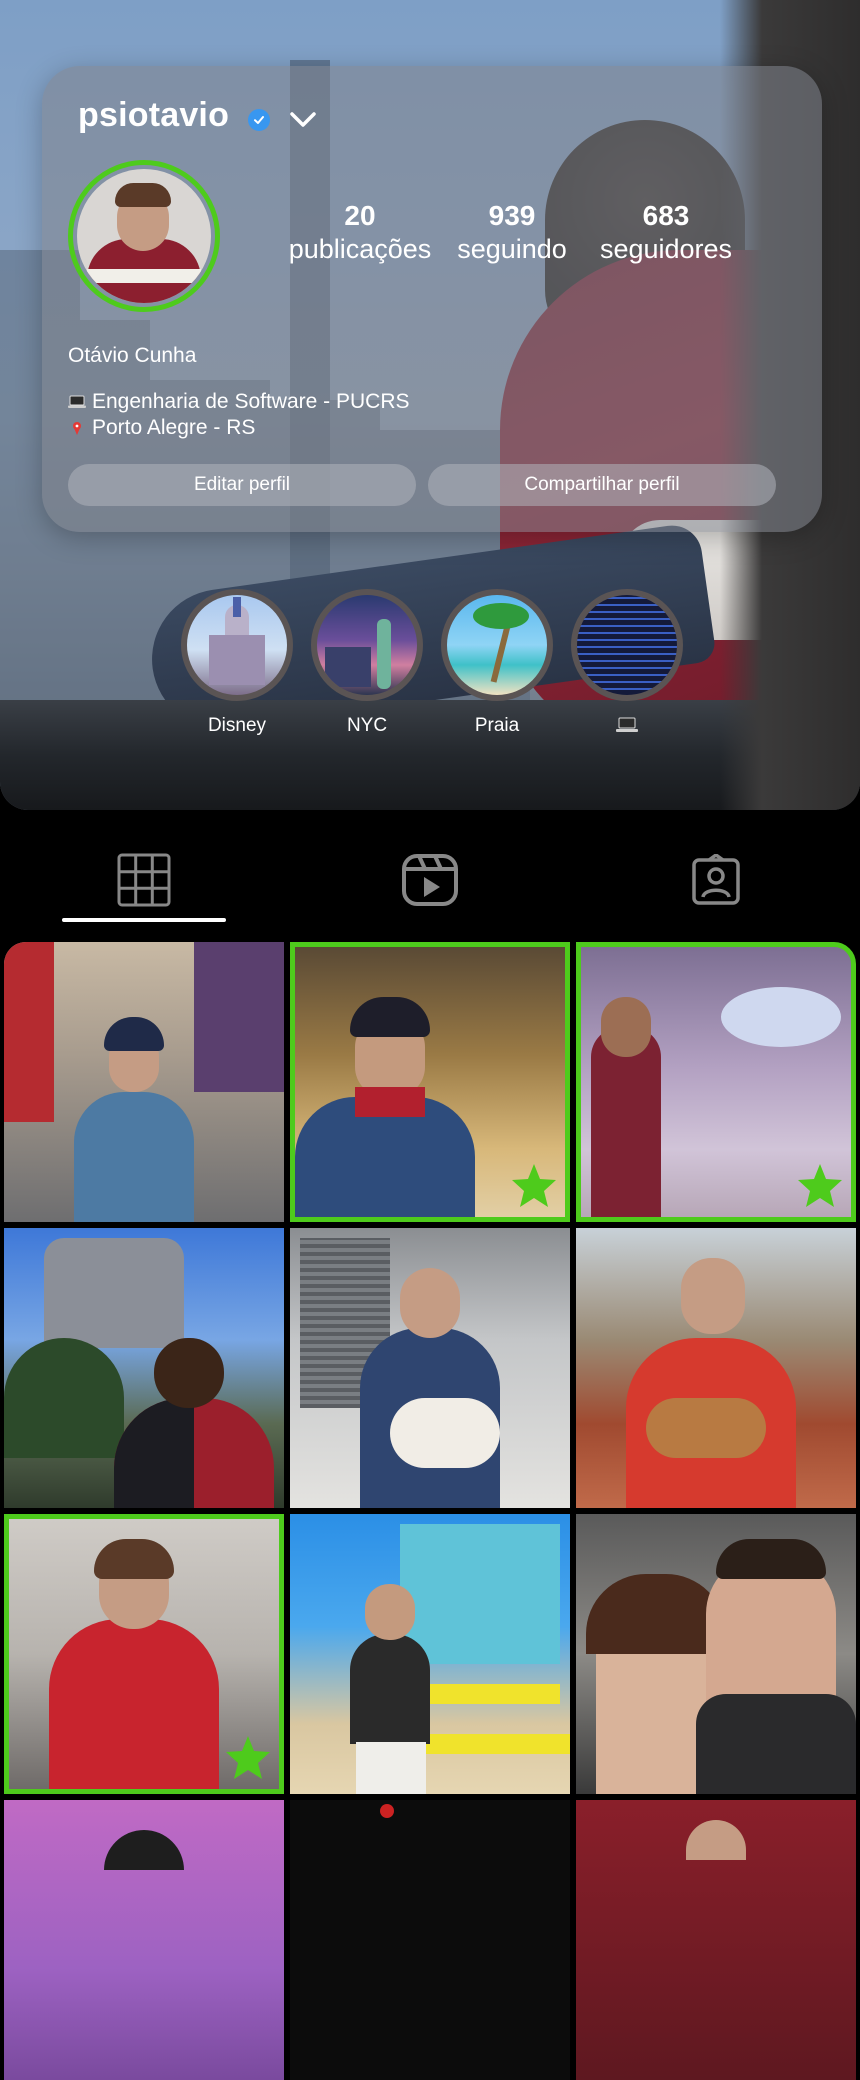 This screenshot has height=2080, width=860. I want to click on highlight-praia: Praia, so click(497, 663).